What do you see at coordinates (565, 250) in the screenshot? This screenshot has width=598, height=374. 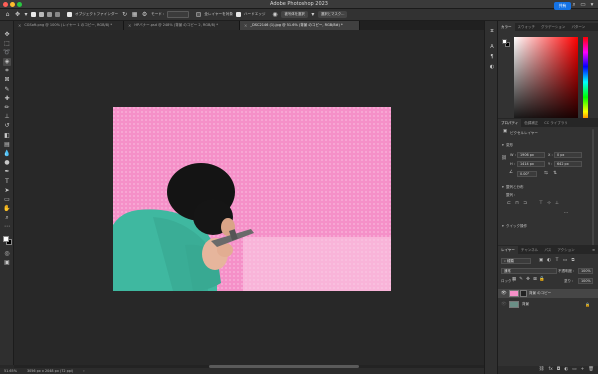 I see `tab-actions: アクション` at bounding box center [565, 250].